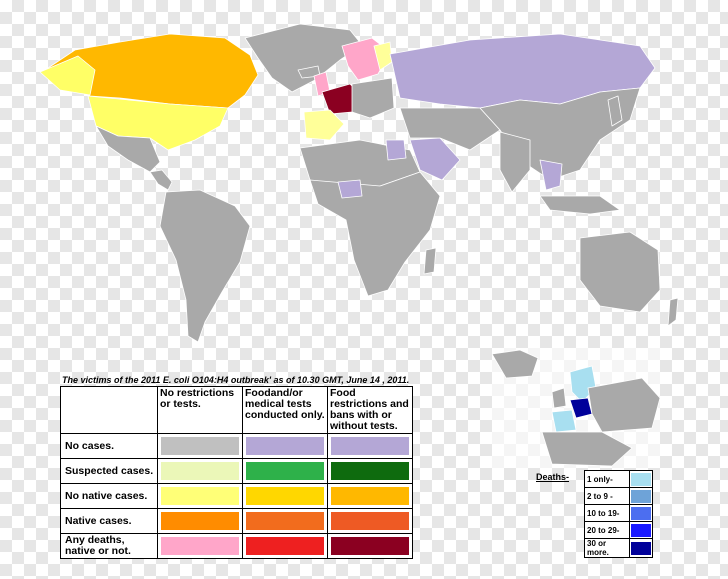 The height and width of the screenshot is (579, 728). I want to click on legend-row-label: No native cases., so click(109, 496).